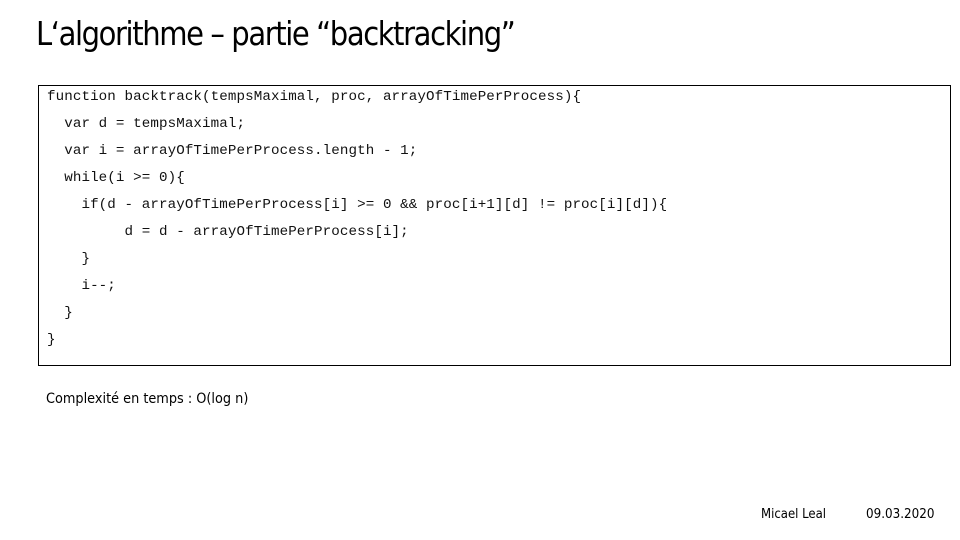 This screenshot has height=540, width=960. I want to click on complexity-note: Complexité en temps : O(log n), so click(147, 399).